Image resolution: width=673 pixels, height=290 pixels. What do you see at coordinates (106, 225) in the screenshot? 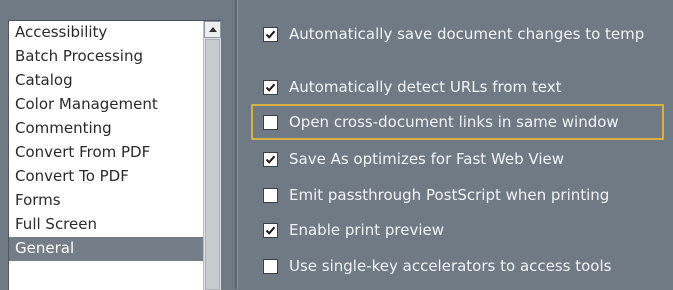
I see `category-item-full-screen: Full Screen` at bounding box center [106, 225].